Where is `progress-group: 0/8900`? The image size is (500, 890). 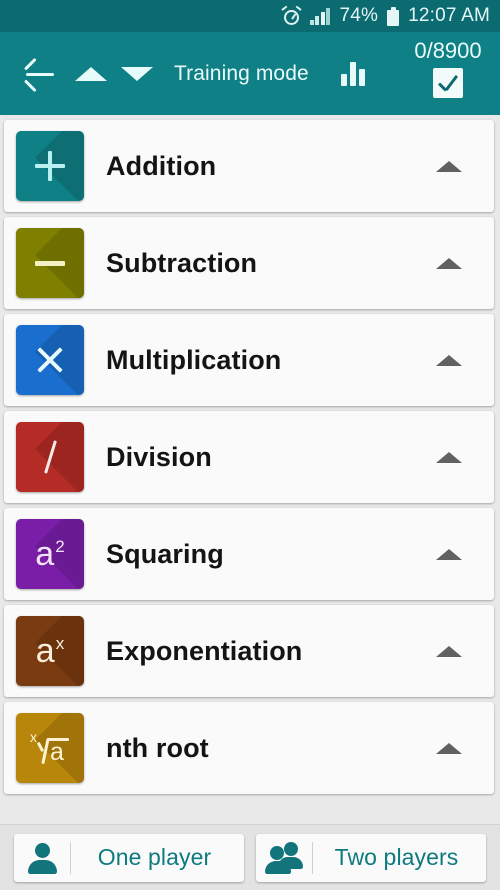 progress-group: 0/8900 is located at coordinates (448, 68).